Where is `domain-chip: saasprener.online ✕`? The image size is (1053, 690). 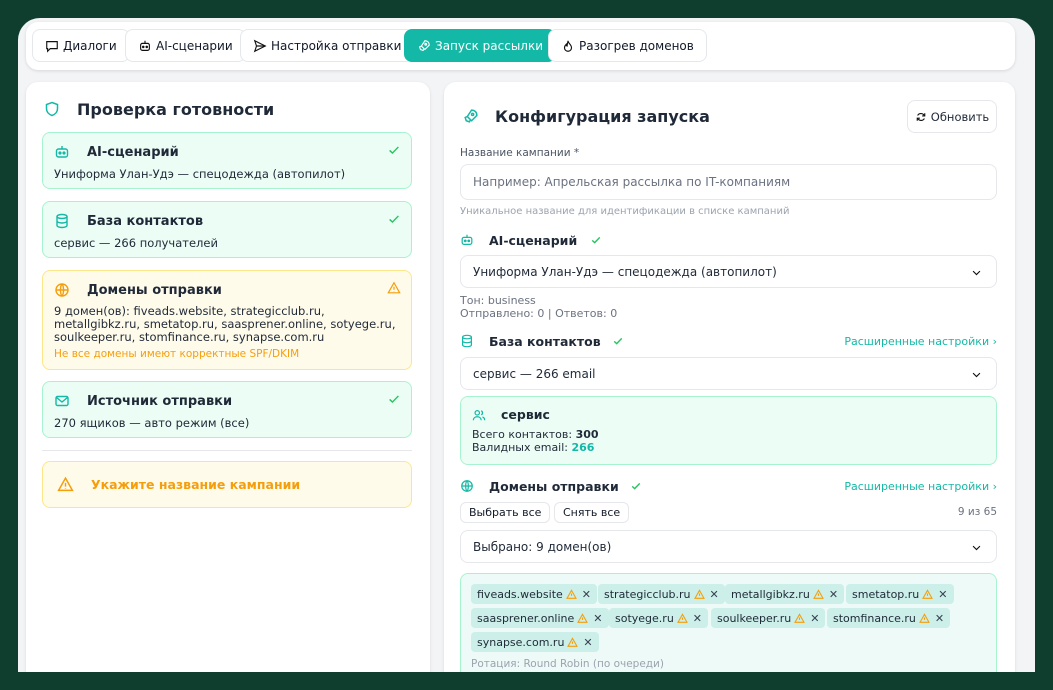 domain-chip: saasprener.online ✕ is located at coordinates (540, 618).